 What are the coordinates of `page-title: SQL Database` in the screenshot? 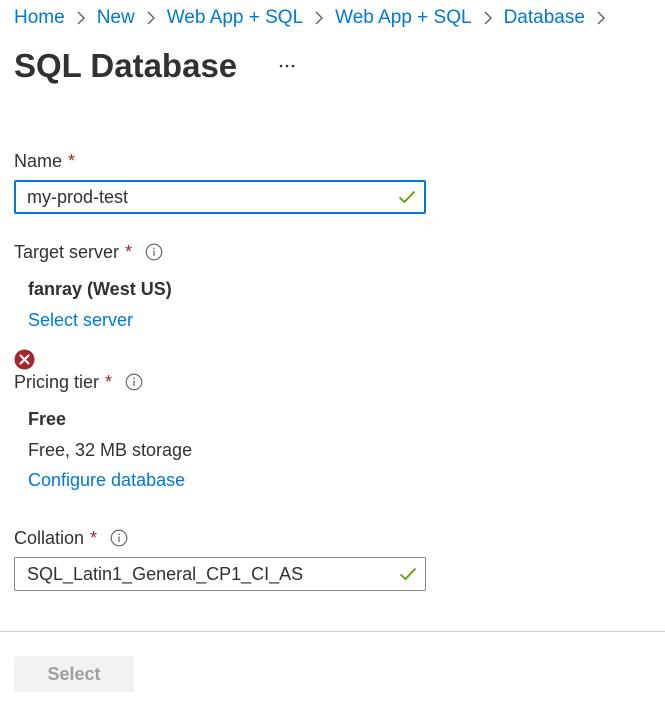 It's located at (126, 65).